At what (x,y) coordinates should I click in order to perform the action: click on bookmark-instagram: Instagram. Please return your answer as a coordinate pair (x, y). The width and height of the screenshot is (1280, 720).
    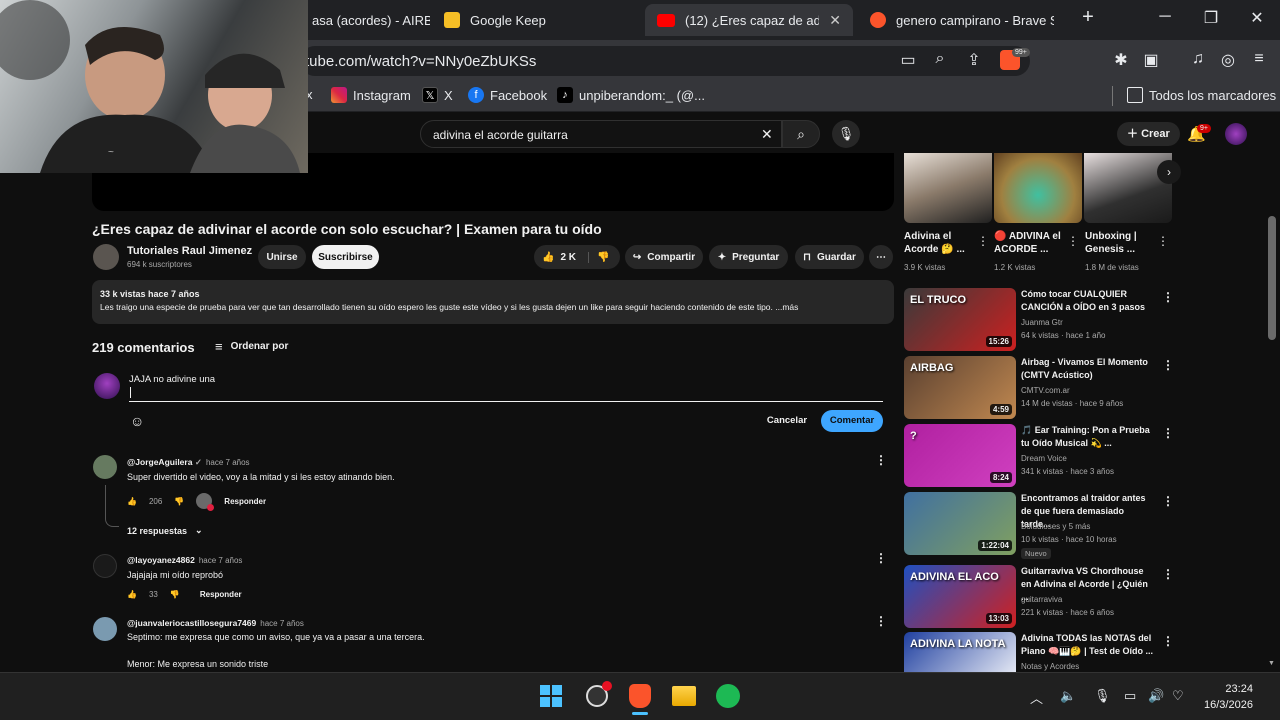
    Looking at the image, I should click on (371, 95).